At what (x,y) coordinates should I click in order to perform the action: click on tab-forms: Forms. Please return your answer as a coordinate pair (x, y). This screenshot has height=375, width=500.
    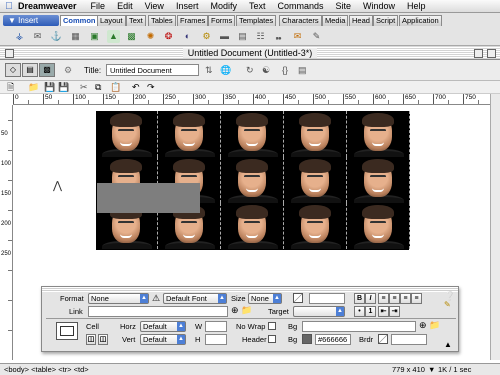
    Looking at the image, I should click on (222, 20).